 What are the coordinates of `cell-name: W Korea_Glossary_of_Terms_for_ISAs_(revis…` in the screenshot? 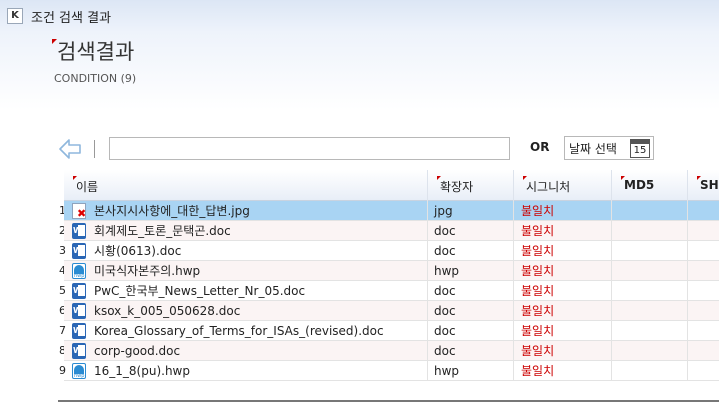 It's located at (246, 331).